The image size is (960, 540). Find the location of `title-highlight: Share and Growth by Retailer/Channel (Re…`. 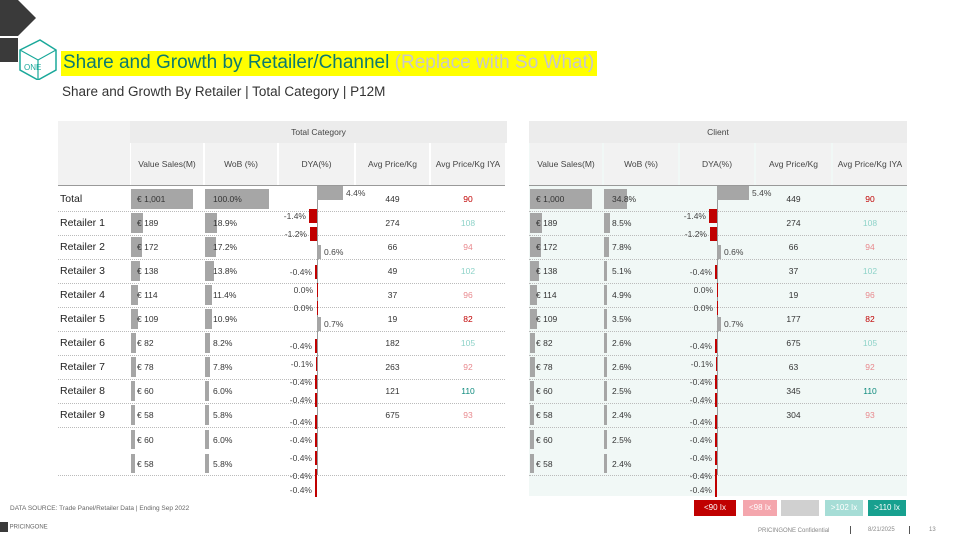

title-highlight: Share and Growth by Retailer/Channel (Re… is located at coordinates (329, 63).